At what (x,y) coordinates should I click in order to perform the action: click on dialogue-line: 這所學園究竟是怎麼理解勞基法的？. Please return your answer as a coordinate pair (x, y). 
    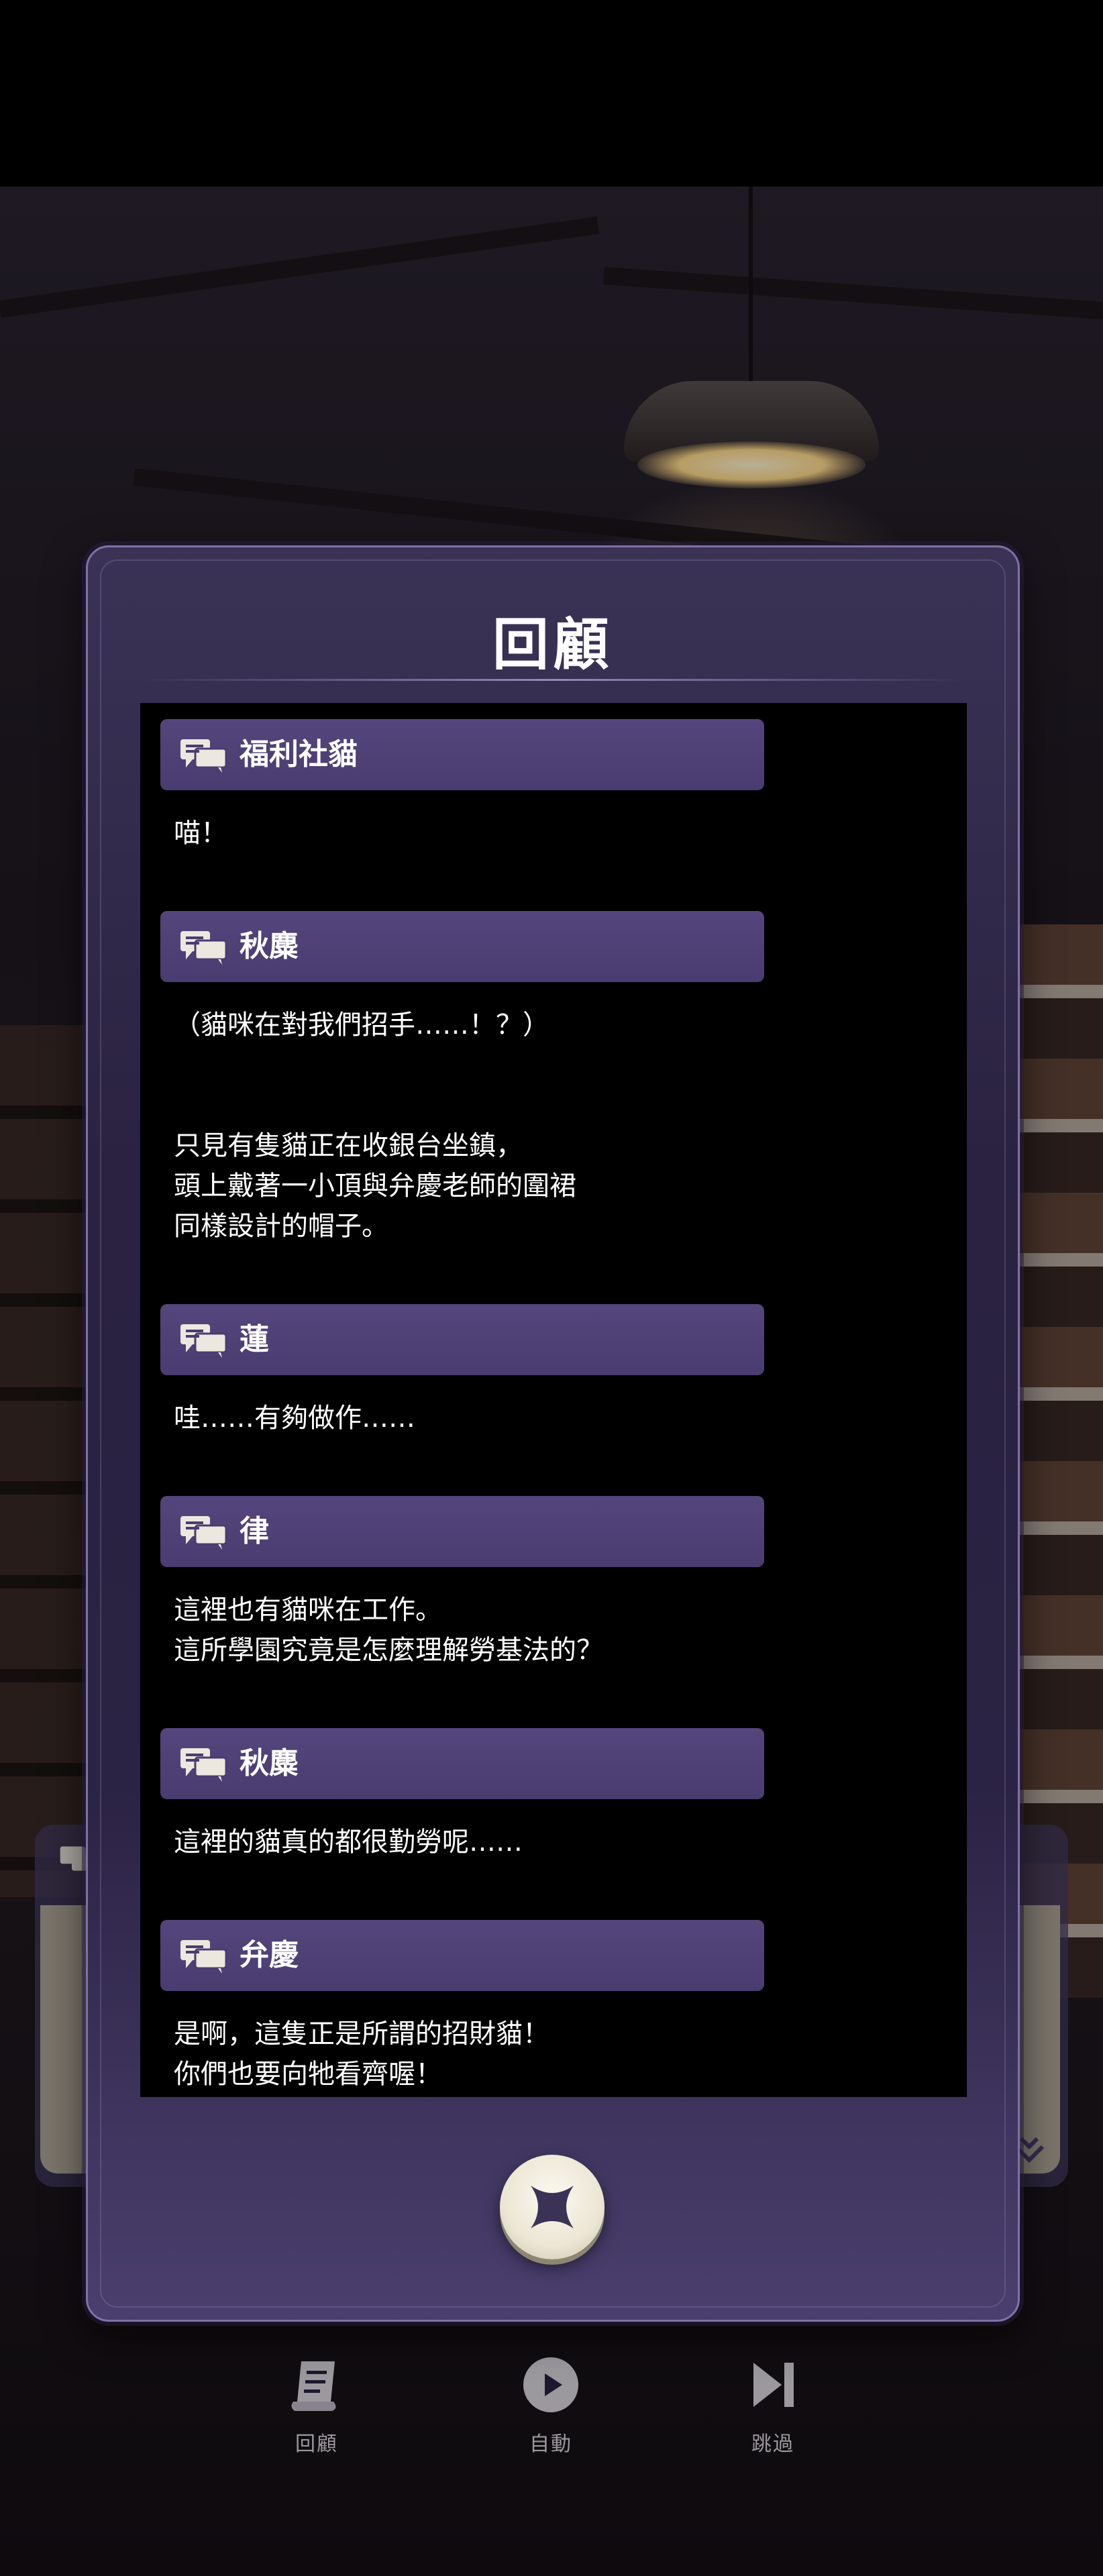
    Looking at the image, I should click on (389, 1650).